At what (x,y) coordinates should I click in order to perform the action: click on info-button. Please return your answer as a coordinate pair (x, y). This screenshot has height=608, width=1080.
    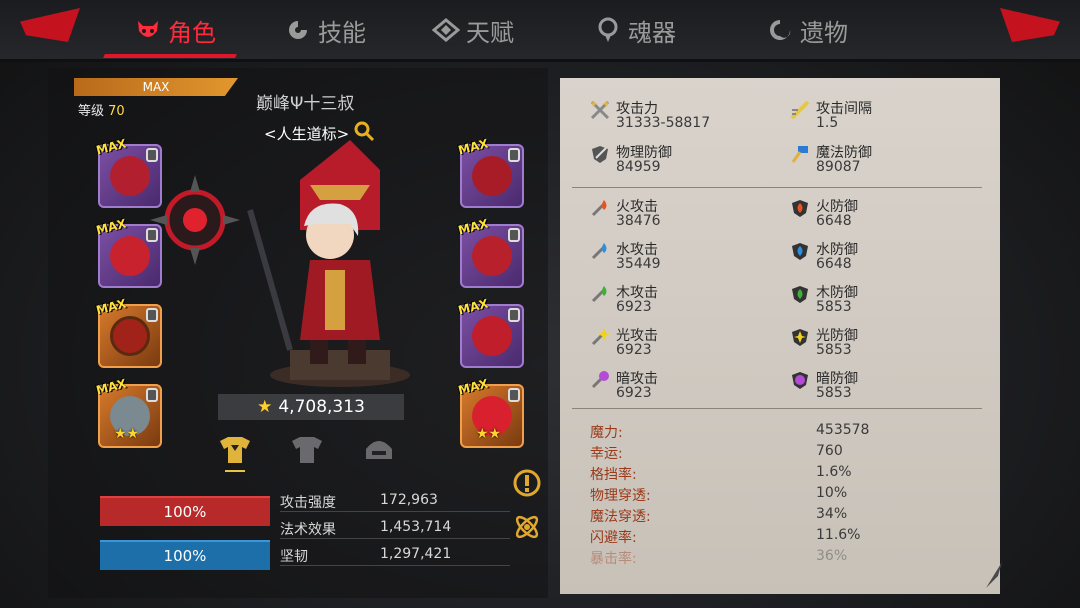
    Looking at the image, I should click on (527, 485).